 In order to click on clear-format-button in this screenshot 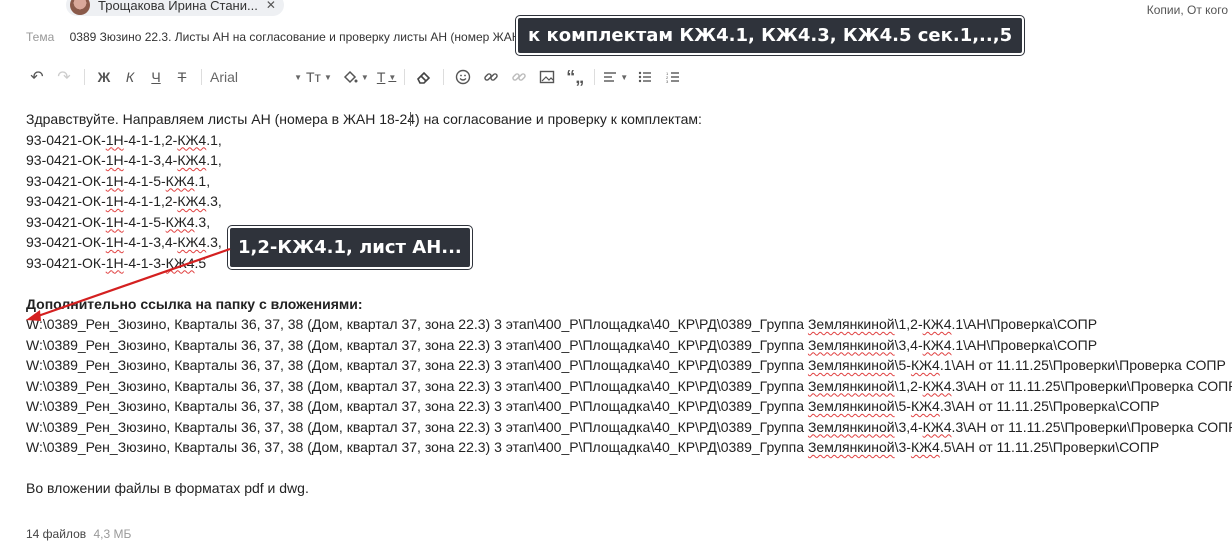, I will do `click(424, 77)`.